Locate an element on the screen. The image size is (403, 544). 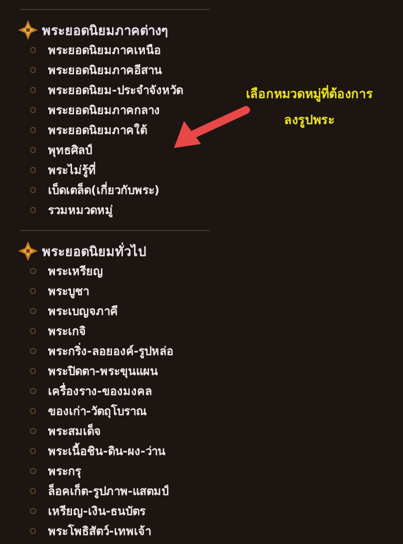
category-link: ล็อคเก็ต-รูปภาพ-แสตมป์ is located at coordinates (108, 491).